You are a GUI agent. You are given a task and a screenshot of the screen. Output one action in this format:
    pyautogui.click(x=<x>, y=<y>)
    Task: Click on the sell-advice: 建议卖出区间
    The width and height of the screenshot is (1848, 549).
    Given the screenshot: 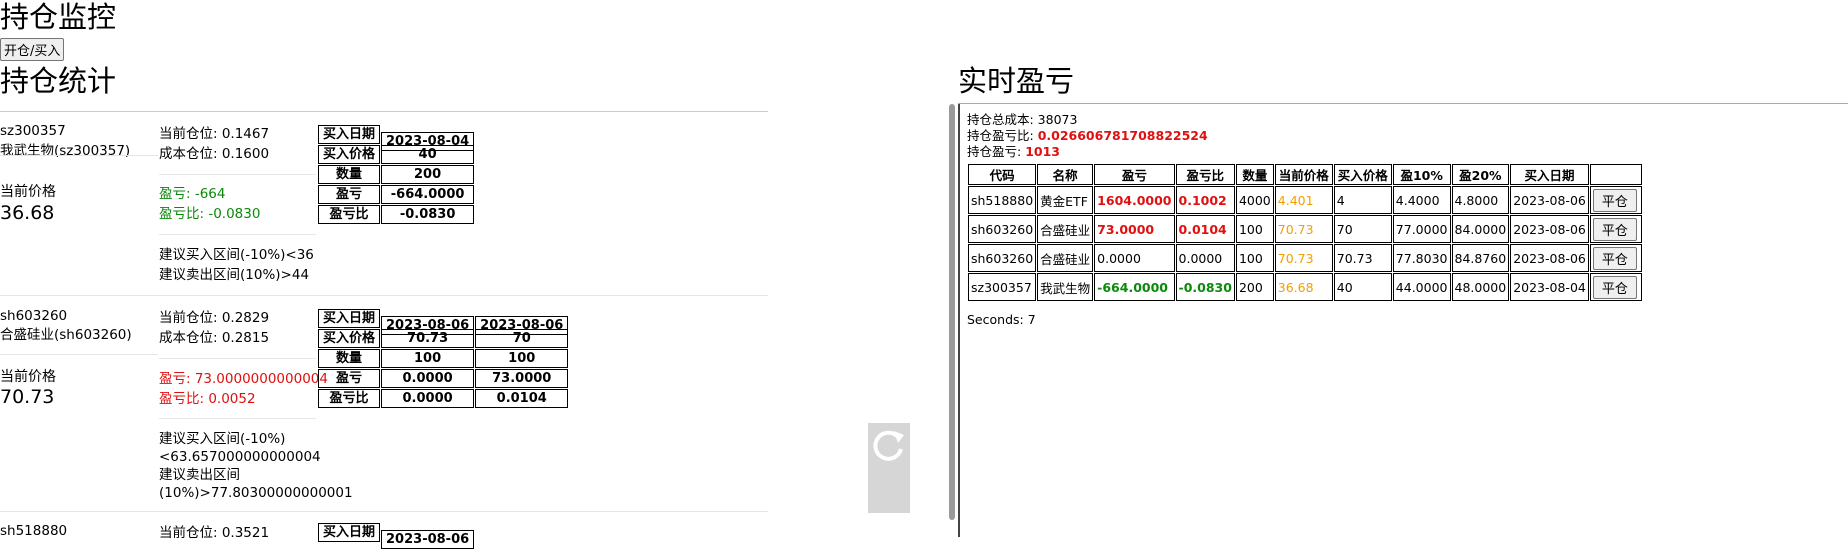 What is the action you would take?
    pyautogui.click(x=199, y=475)
    